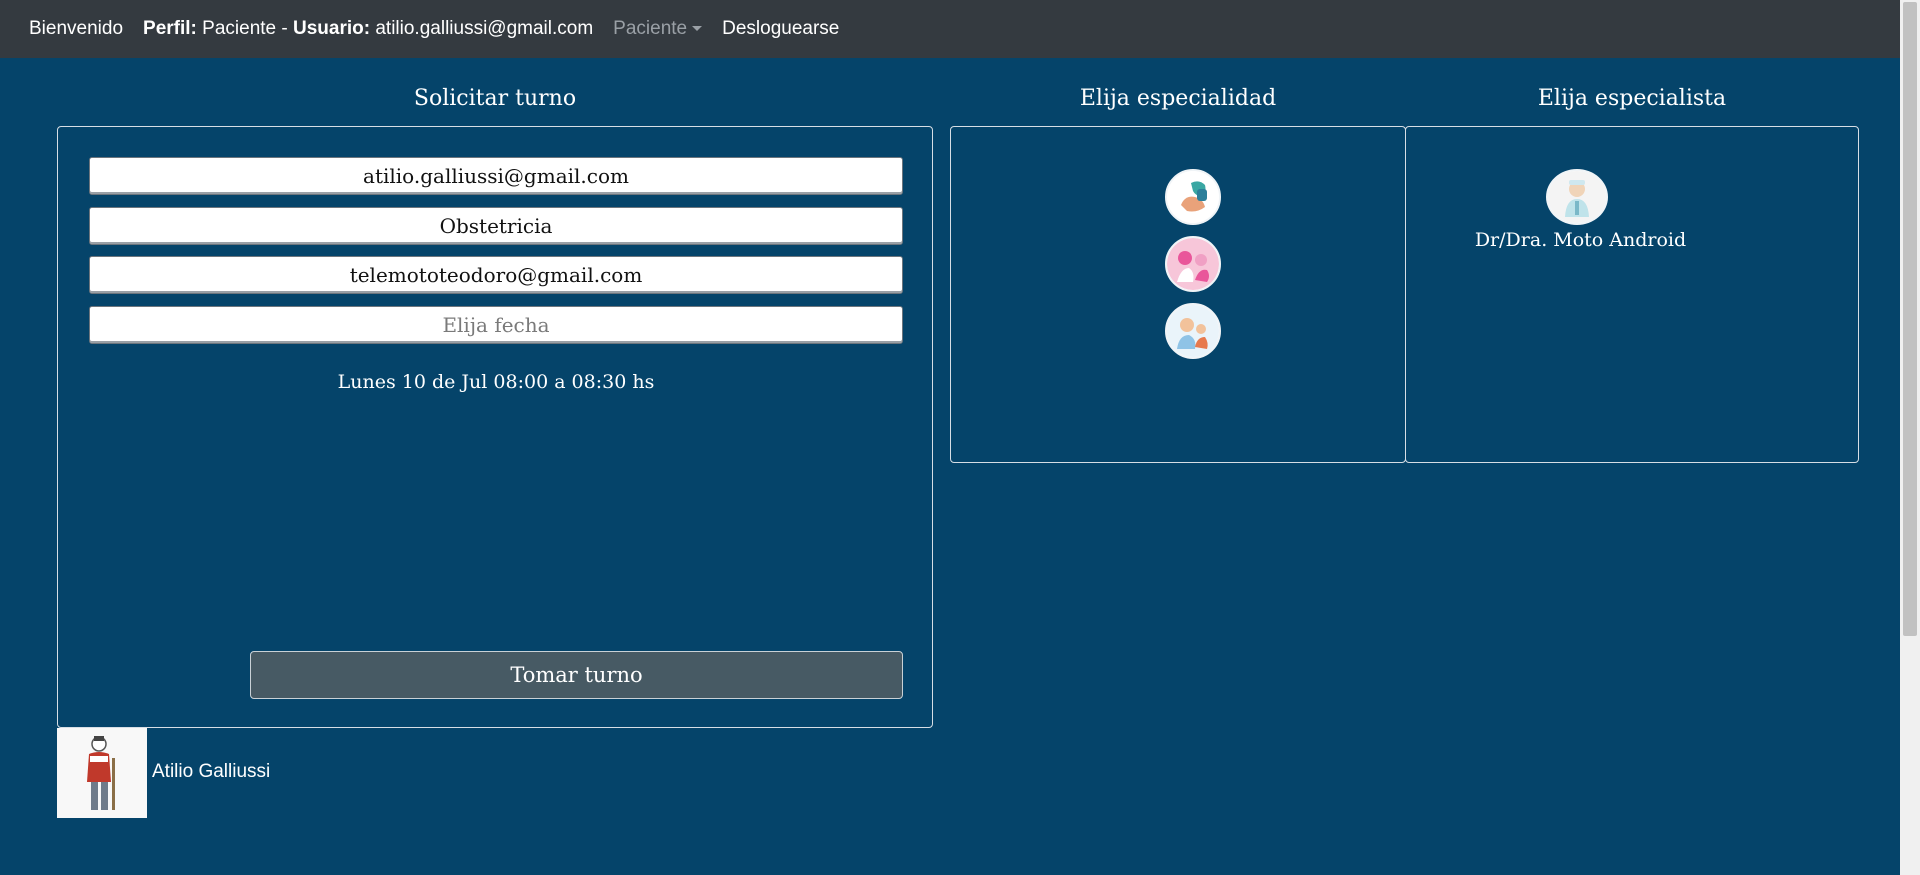  What do you see at coordinates (1193, 197) in the screenshot?
I see `specialty-dentistry-icon` at bounding box center [1193, 197].